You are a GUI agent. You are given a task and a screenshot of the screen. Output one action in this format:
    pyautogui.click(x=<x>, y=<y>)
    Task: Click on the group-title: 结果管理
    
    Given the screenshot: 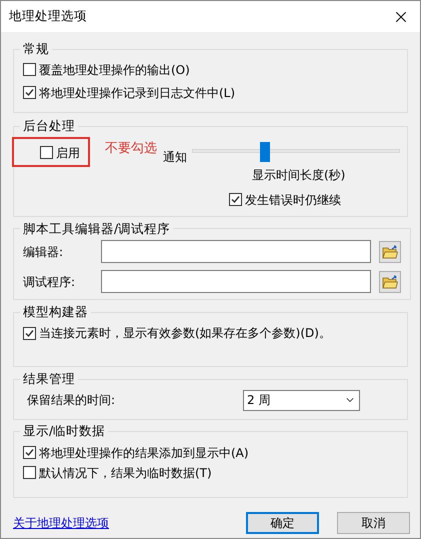 What is the action you would take?
    pyautogui.click(x=49, y=379)
    